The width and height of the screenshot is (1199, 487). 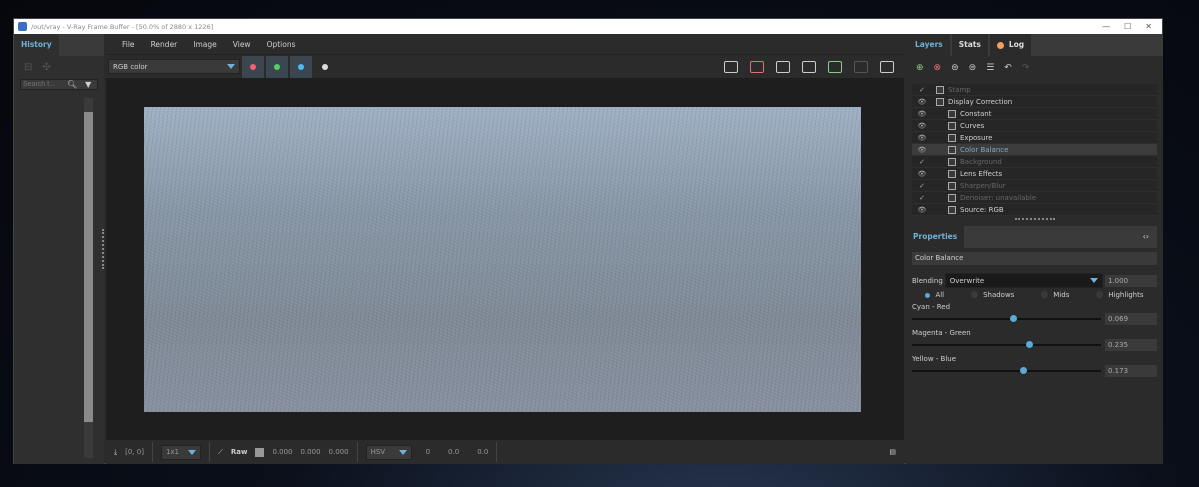 What do you see at coordinates (1146, 237) in the screenshot?
I see `properties-menu-icon: ‹›` at bounding box center [1146, 237].